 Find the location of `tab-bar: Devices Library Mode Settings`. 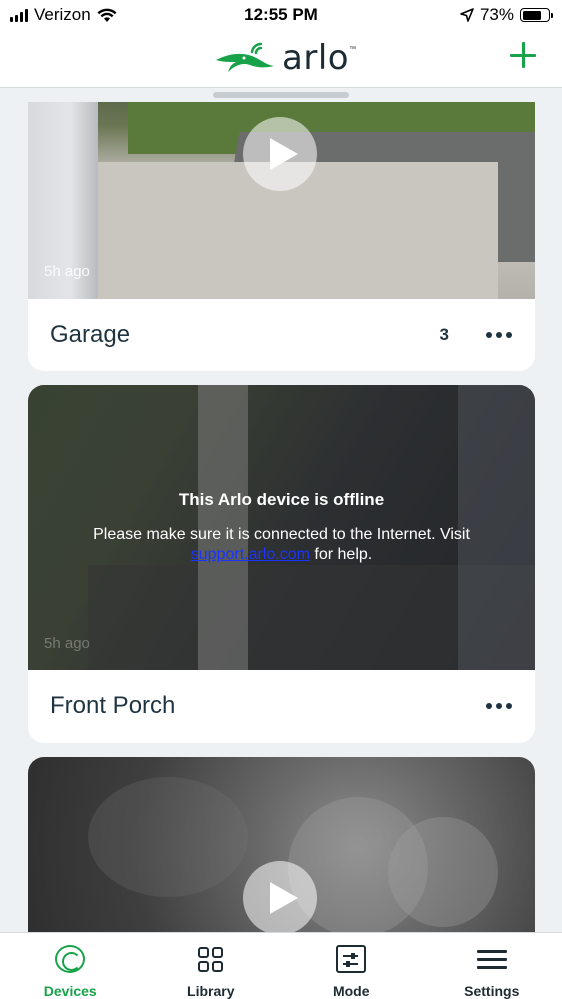

tab-bar: Devices Library Mode Settings is located at coordinates (281, 965).